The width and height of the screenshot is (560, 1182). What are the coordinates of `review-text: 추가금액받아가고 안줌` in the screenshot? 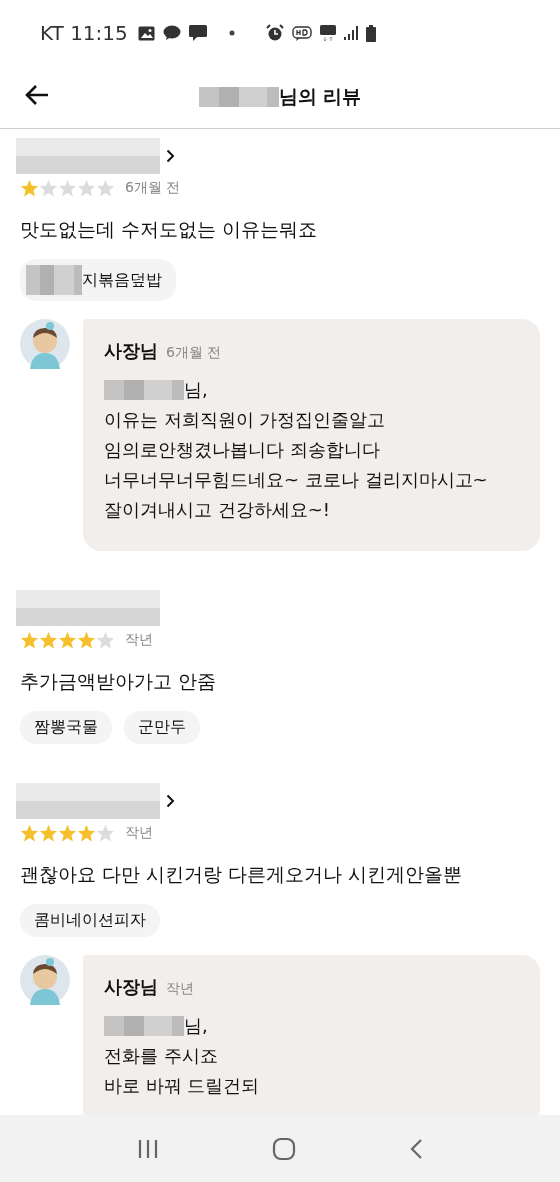 It's located at (119, 681).